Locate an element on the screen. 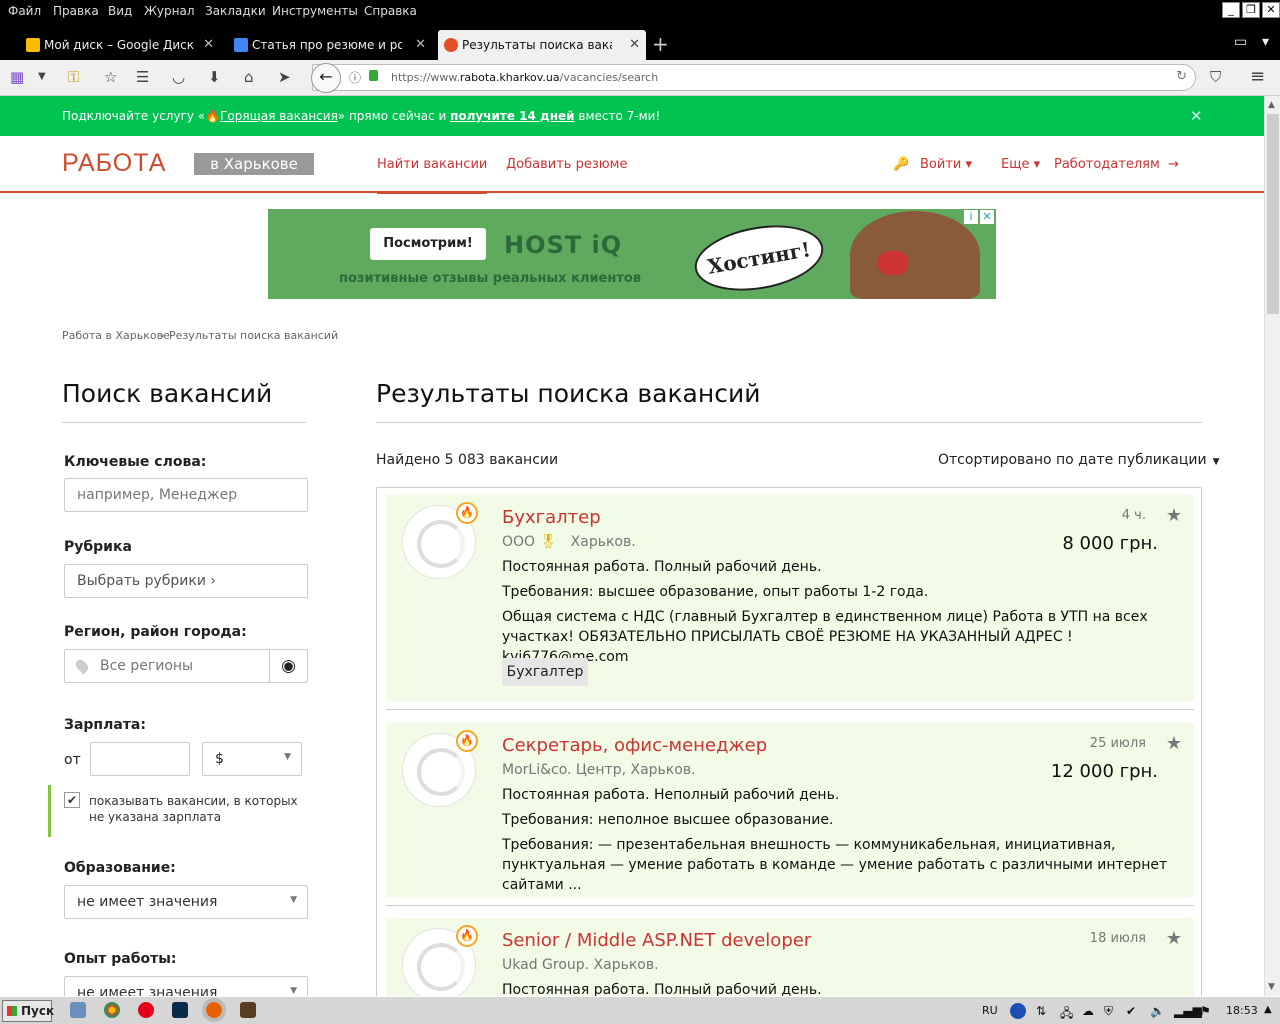 The height and width of the screenshot is (1024, 1280). menu-bookmarks: Закладки is located at coordinates (235, 11).